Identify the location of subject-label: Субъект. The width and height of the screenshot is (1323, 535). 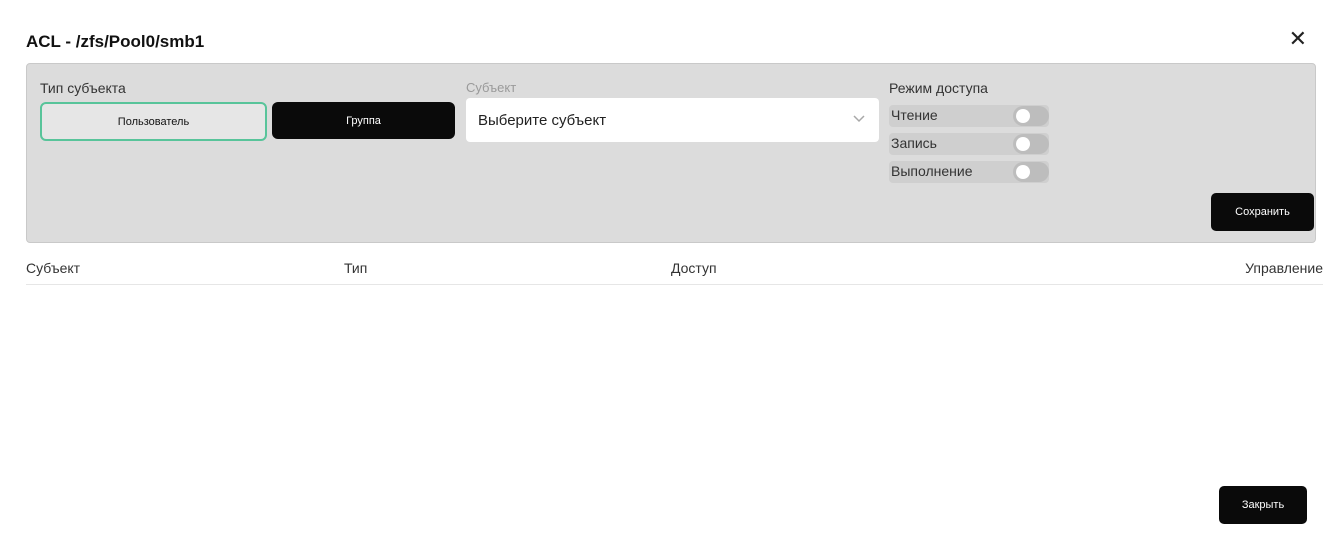
(491, 87).